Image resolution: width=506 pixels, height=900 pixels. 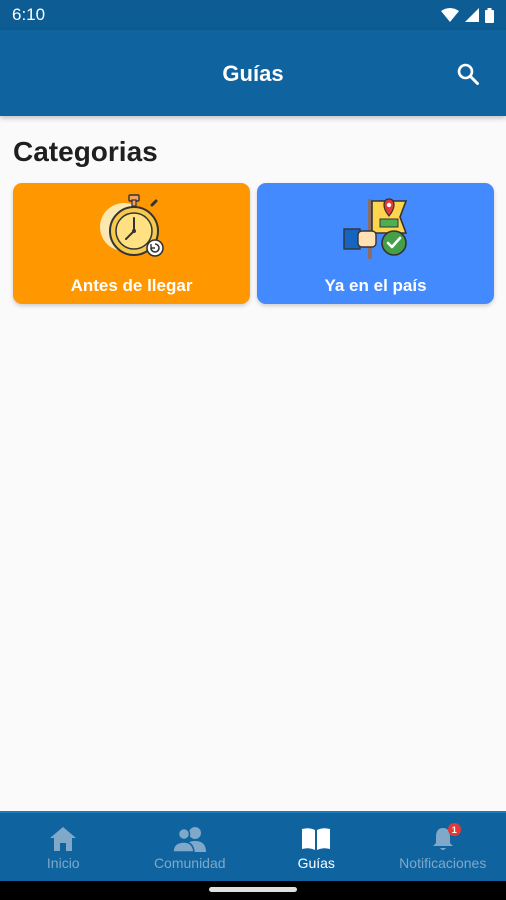 What do you see at coordinates (253, 15) in the screenshot?
I see `status-bar: 6:10` at bounding box center [253, 15].